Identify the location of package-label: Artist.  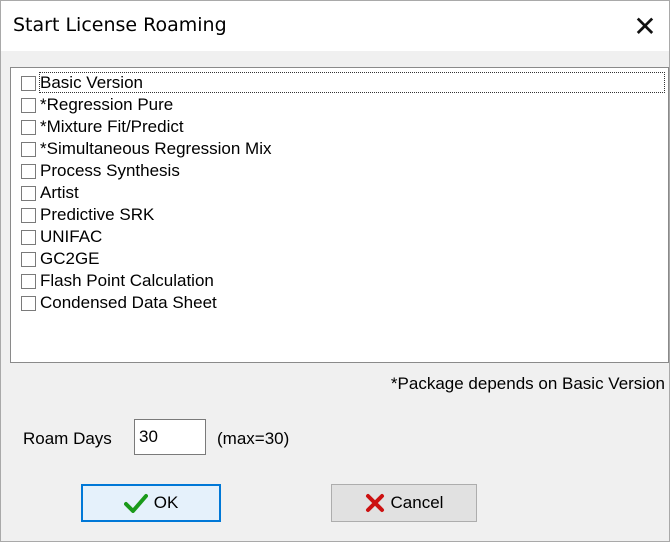
(59, 192).